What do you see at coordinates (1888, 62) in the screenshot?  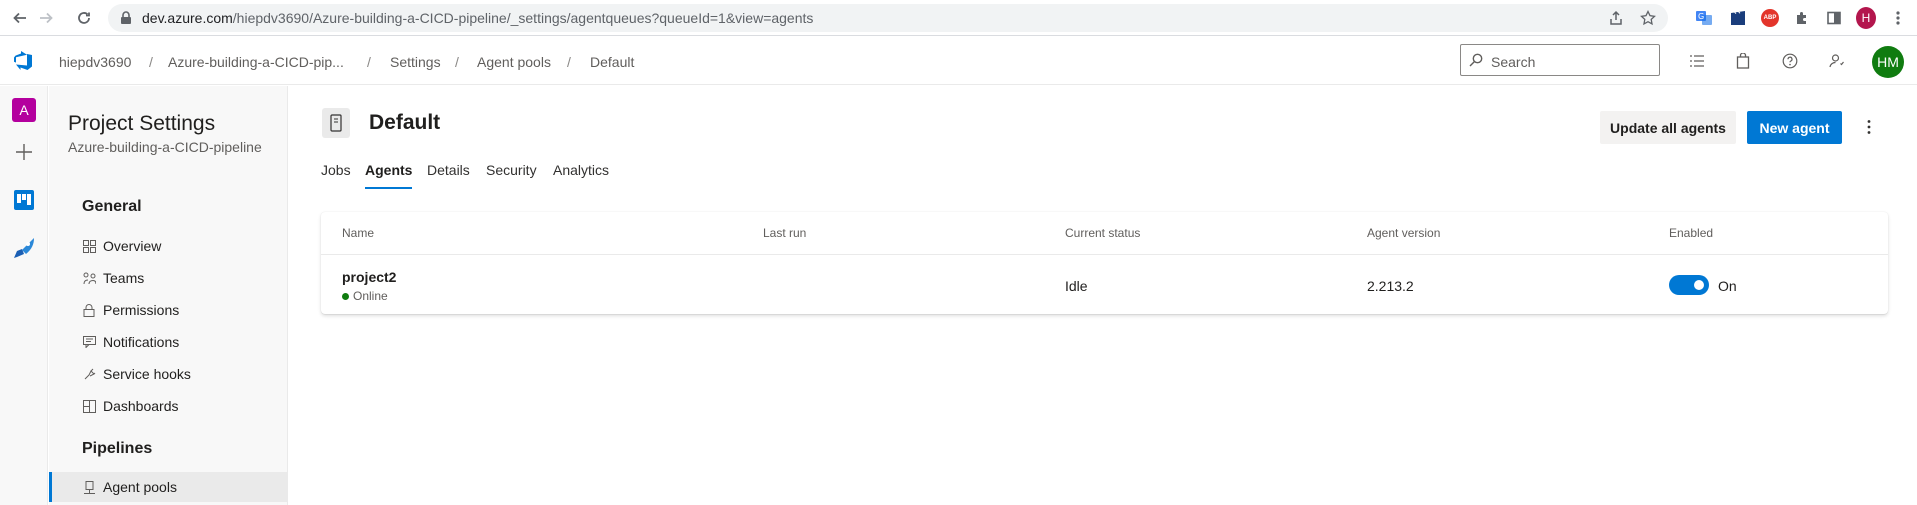 I see `user-avatar: HM` at bounding box center [1888, 62].